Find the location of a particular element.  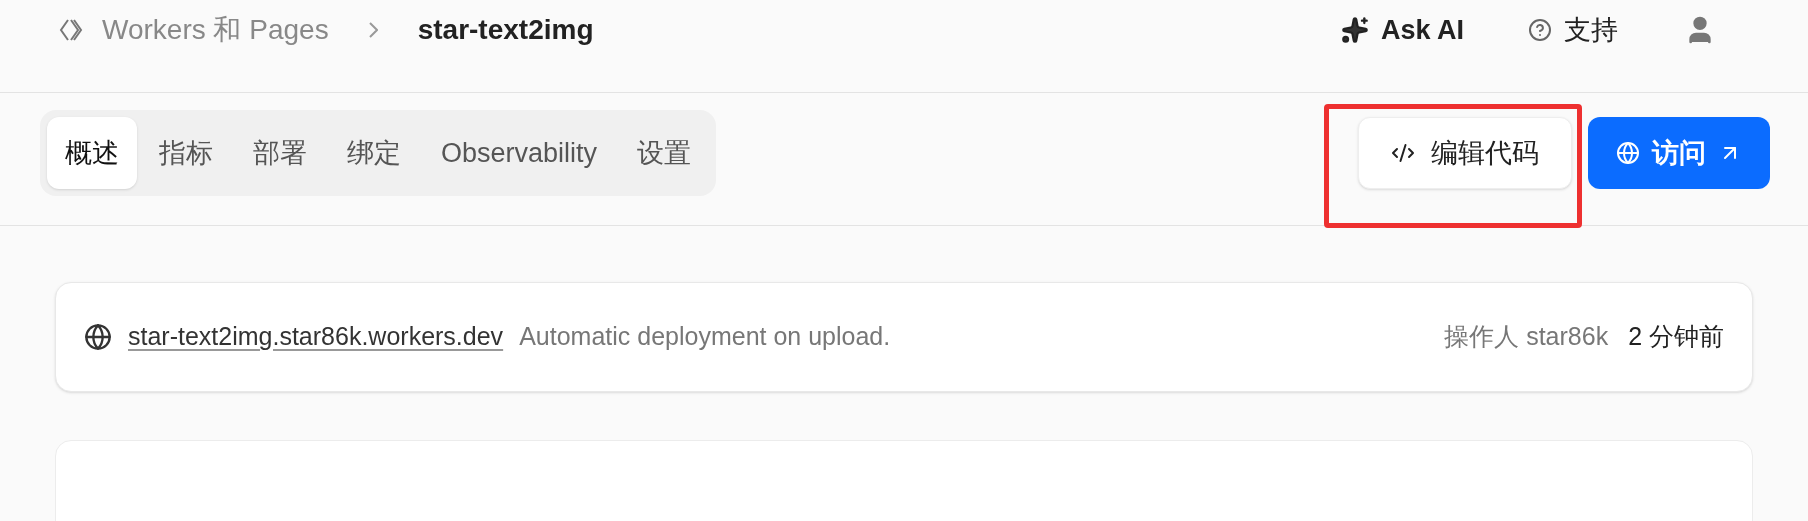

tab: 概述 is located at coordinates (92, 153).